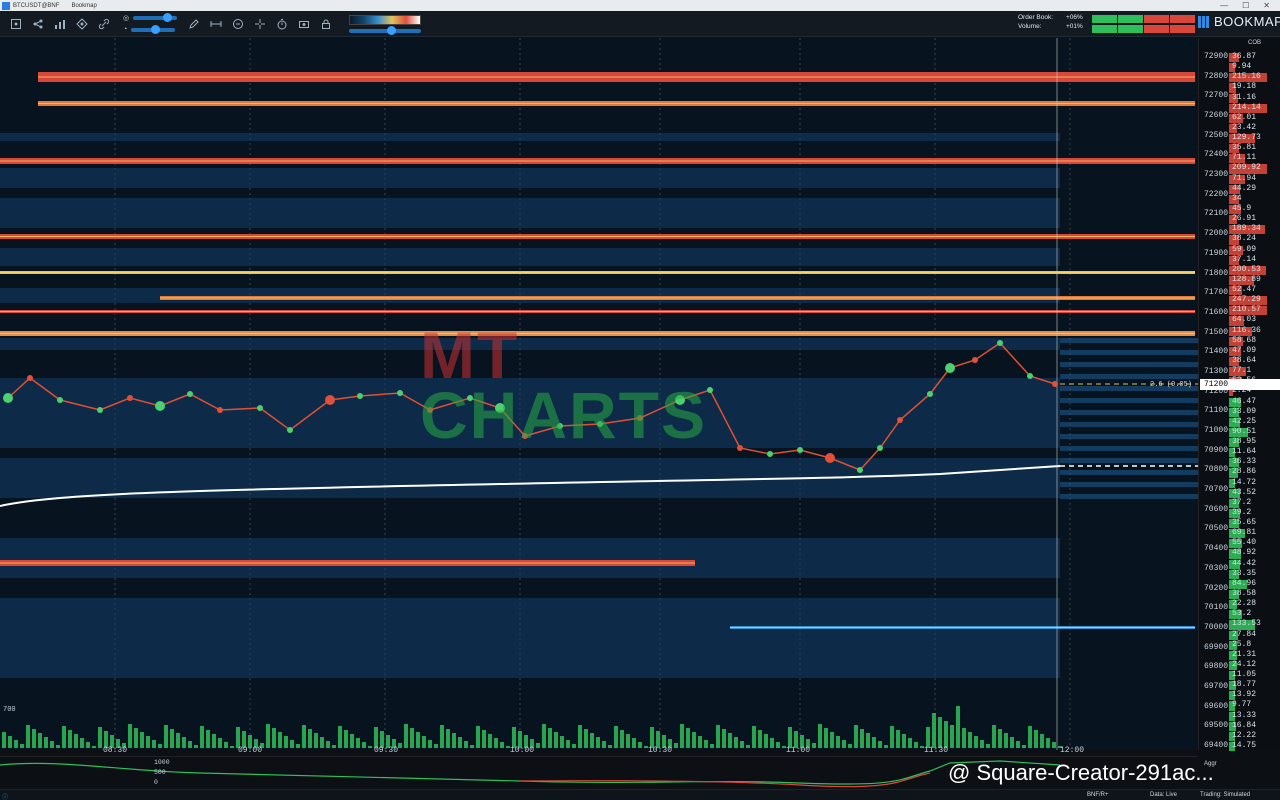 This screenshot has width=1280, height=800. Describe the element at coordinates (60, 24) in the screenshot. I see `chart-icon` at that location.